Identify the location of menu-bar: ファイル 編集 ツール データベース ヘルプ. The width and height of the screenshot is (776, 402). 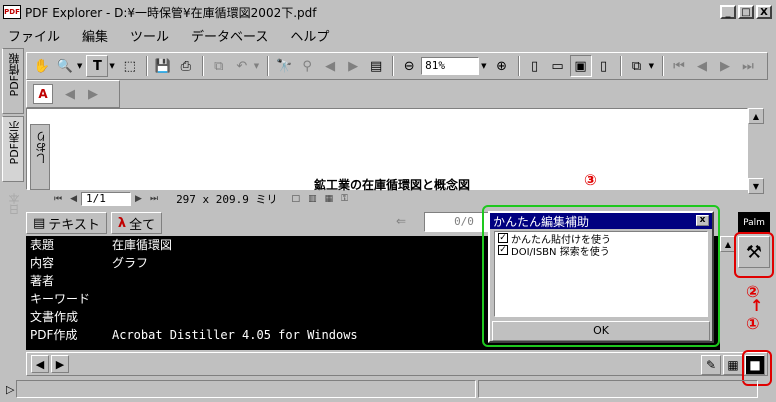
(388, 35).